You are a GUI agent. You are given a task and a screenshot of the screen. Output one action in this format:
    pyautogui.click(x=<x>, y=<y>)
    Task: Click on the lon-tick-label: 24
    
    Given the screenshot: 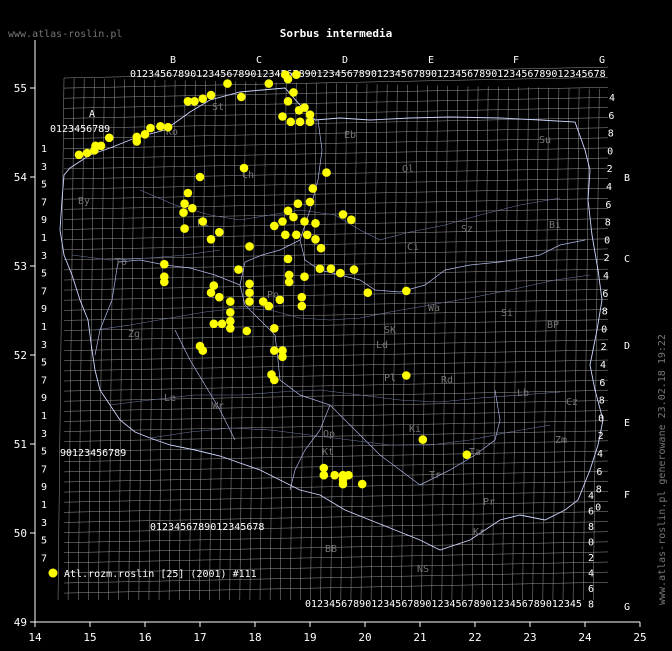 What is the action you would take?
    pyautogui.click(x=585, y=637)
    